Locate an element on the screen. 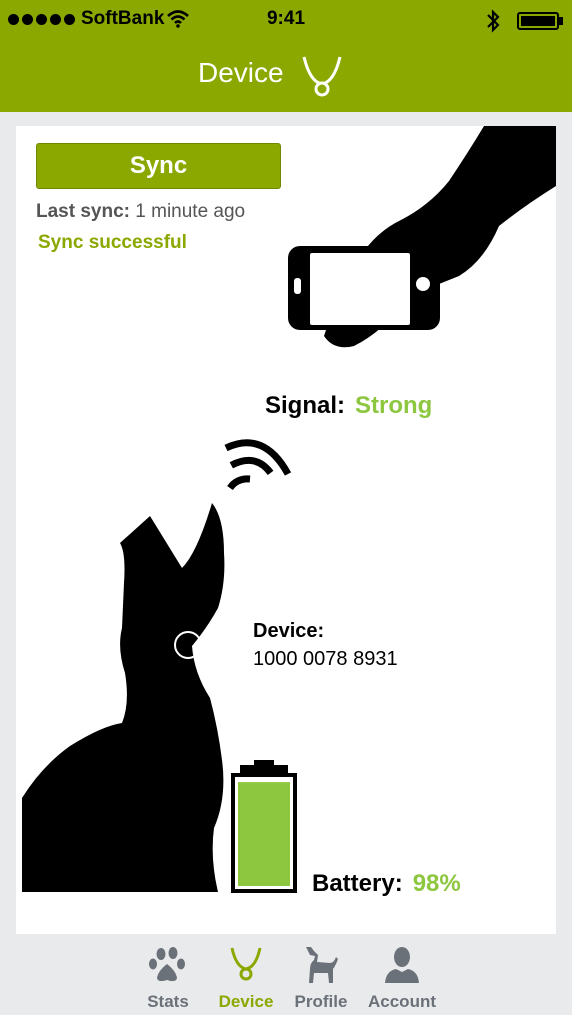 The width and height of the screenshot is (572, 1015). paw-icon is located at coordinates (167, 964).